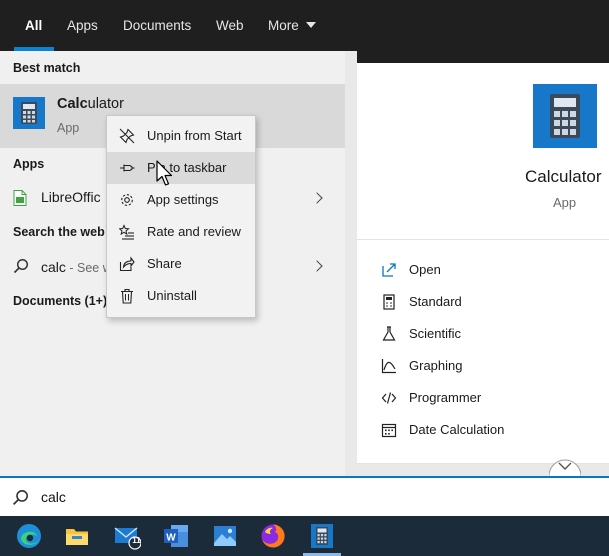  Describe the element at coordinates (435, 301) in the screenshot. I see `action-standard-label: Standard` at that location.